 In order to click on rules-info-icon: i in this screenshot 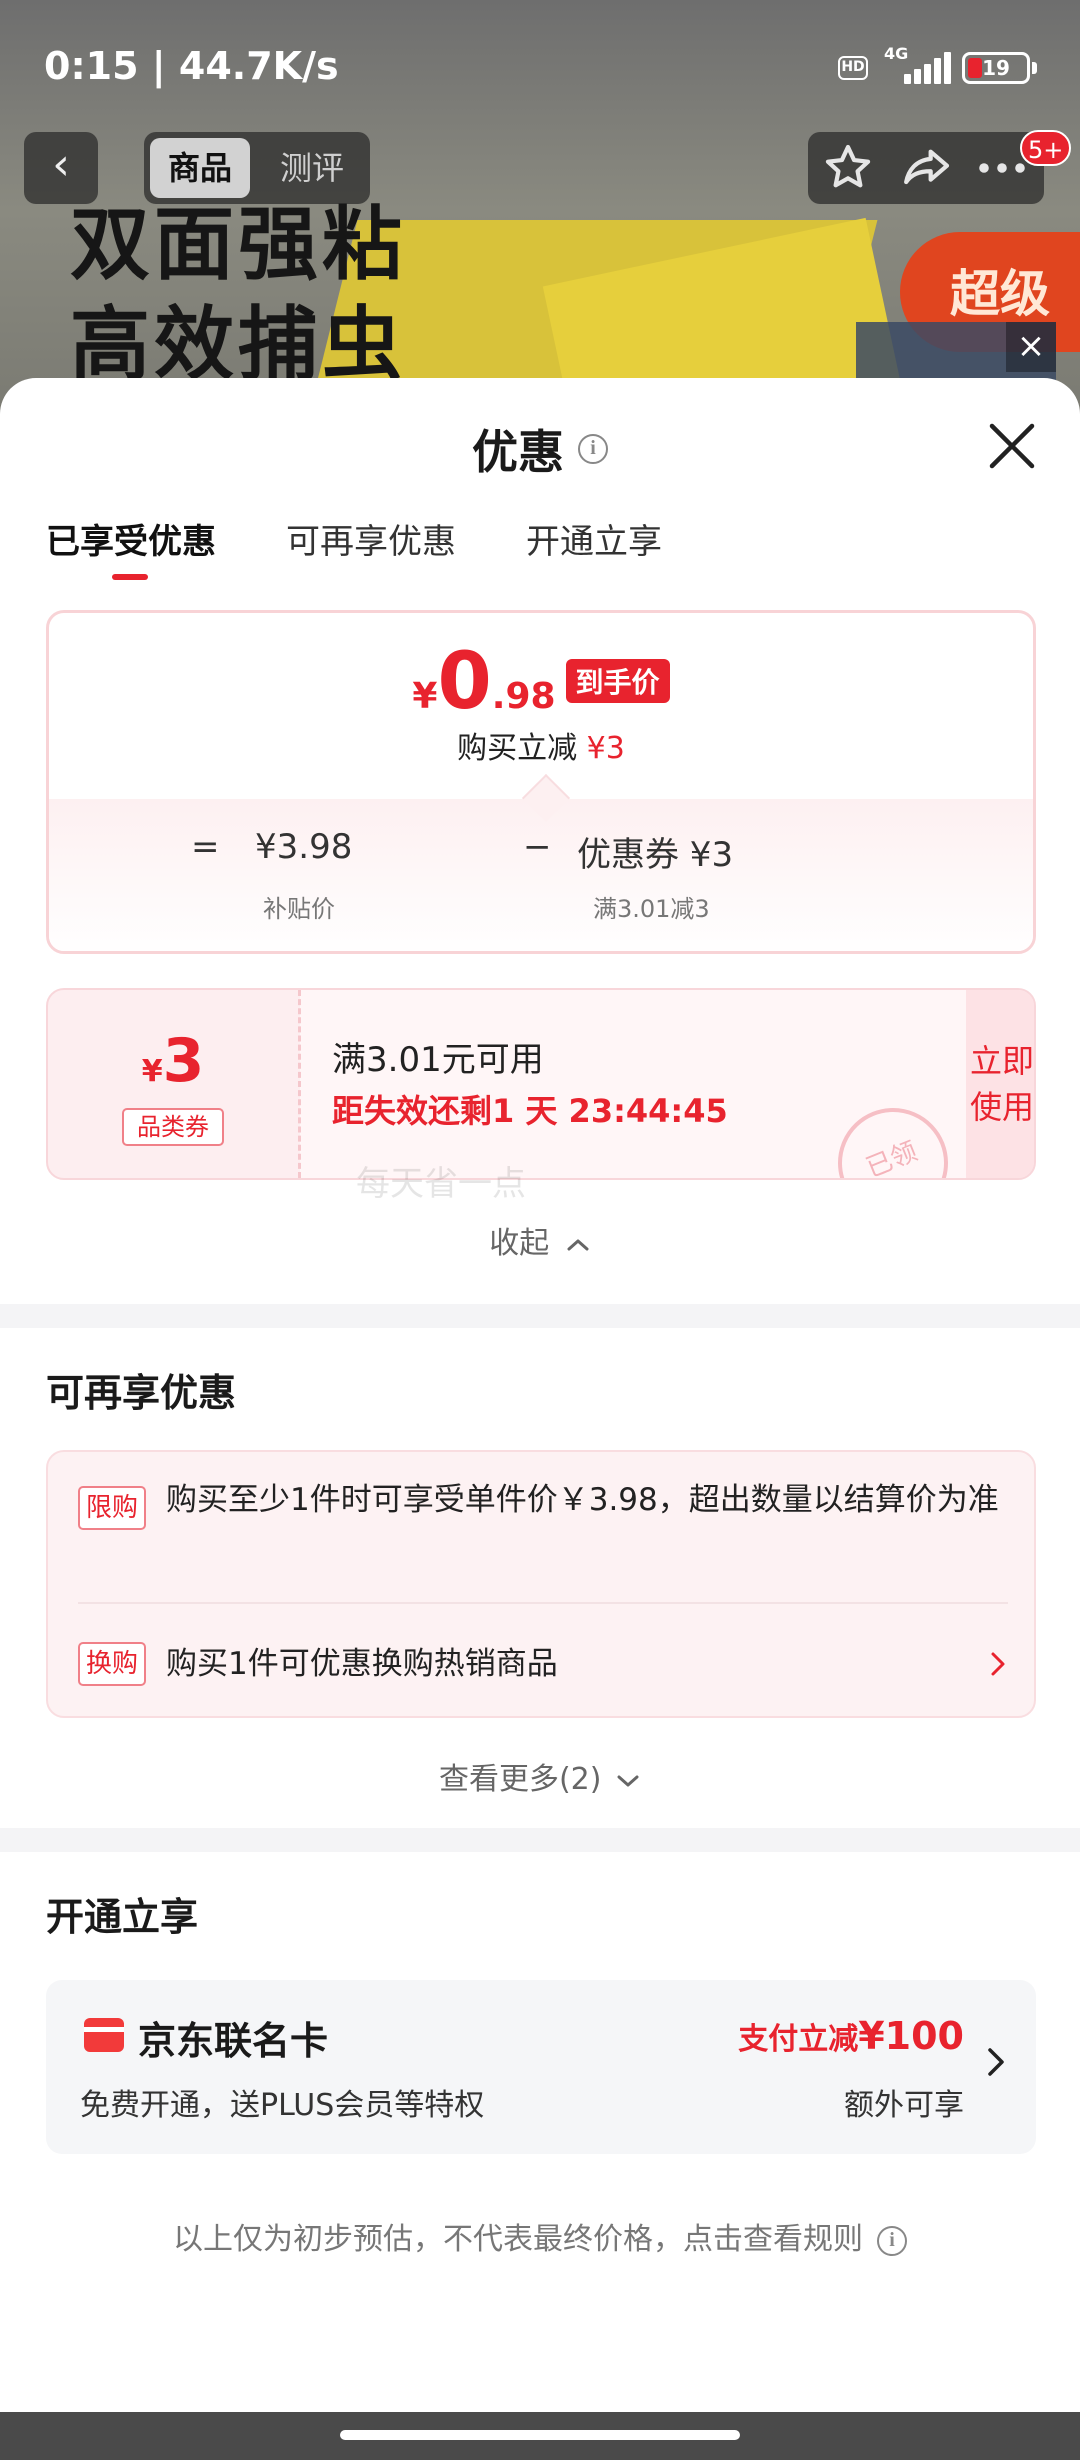, I will do `click(892, 2240)`.